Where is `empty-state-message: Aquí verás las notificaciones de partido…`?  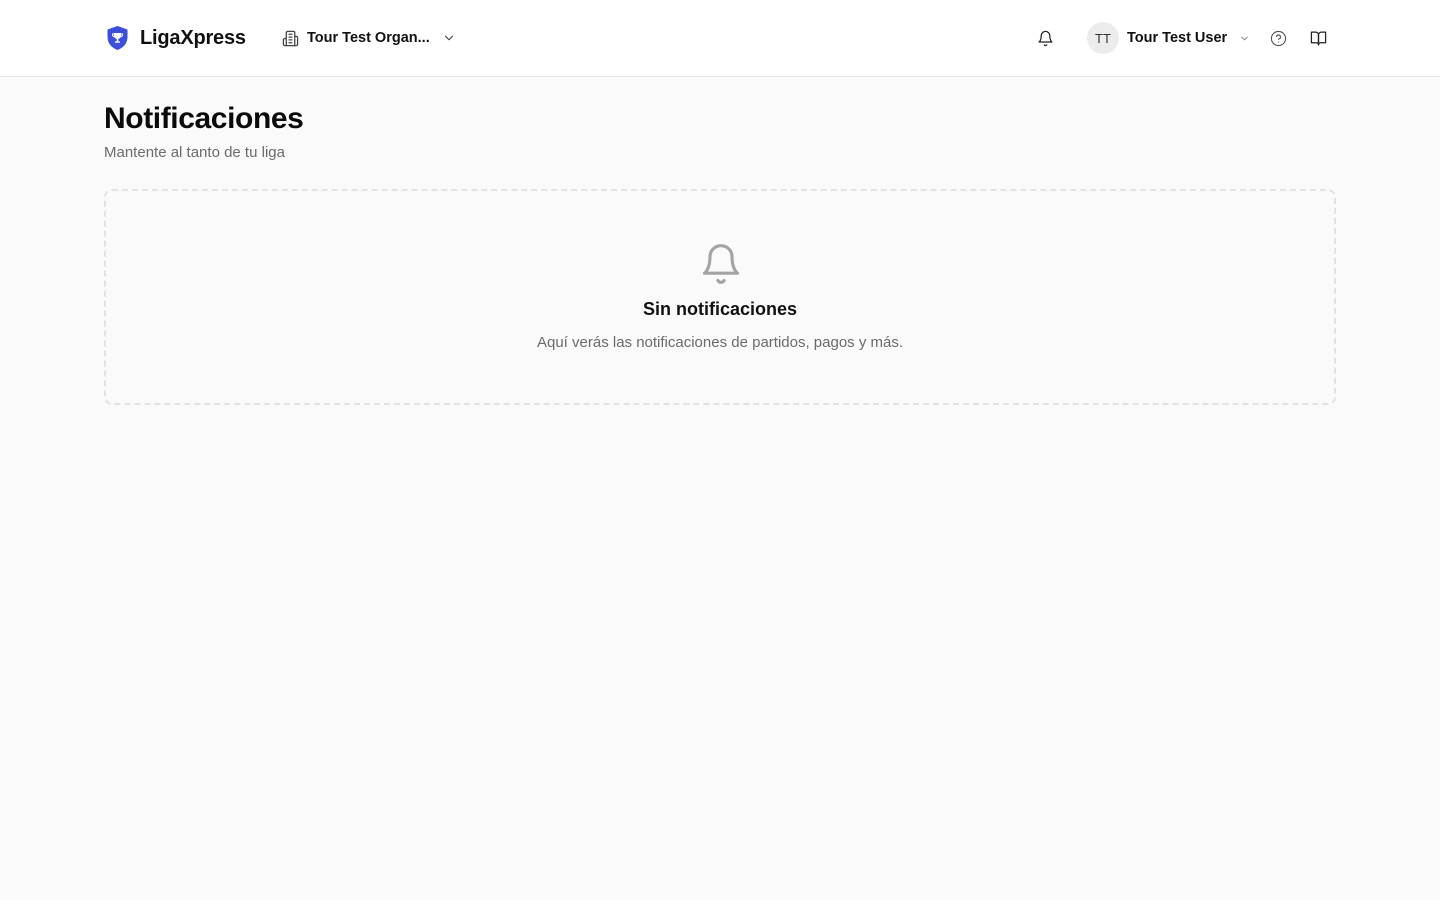
empty-state-message: Aquí verás las notificaciones de partido… is located at coordinates (720, 342).